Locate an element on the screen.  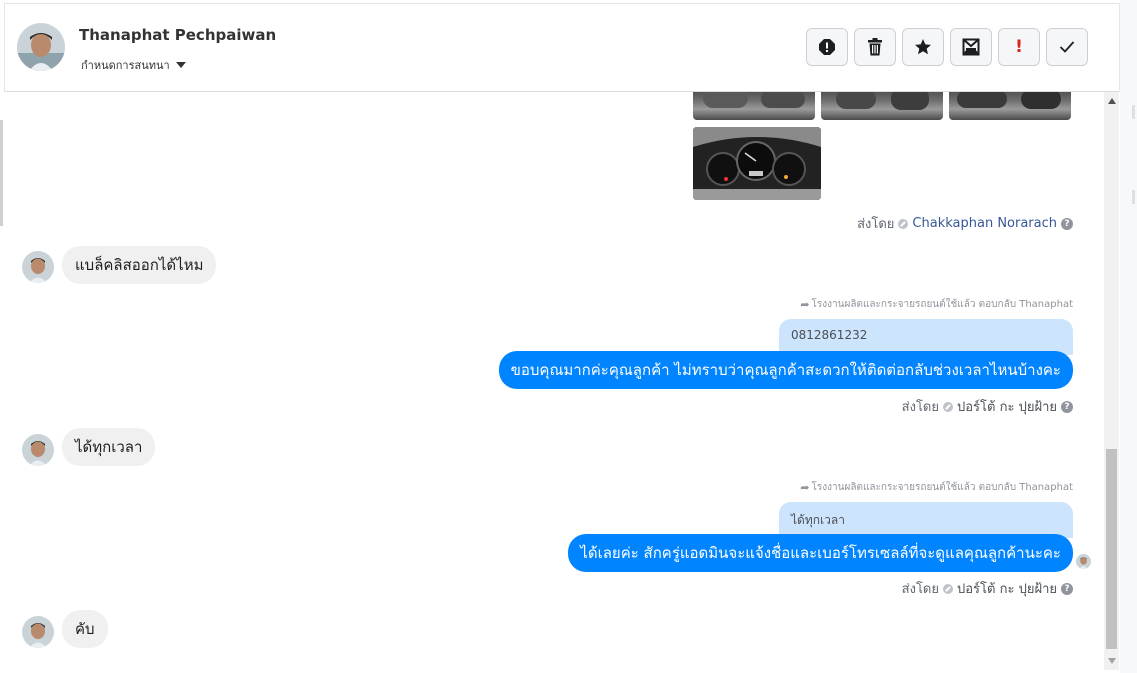
caret-down-icon is located at coordinates (180, 65).